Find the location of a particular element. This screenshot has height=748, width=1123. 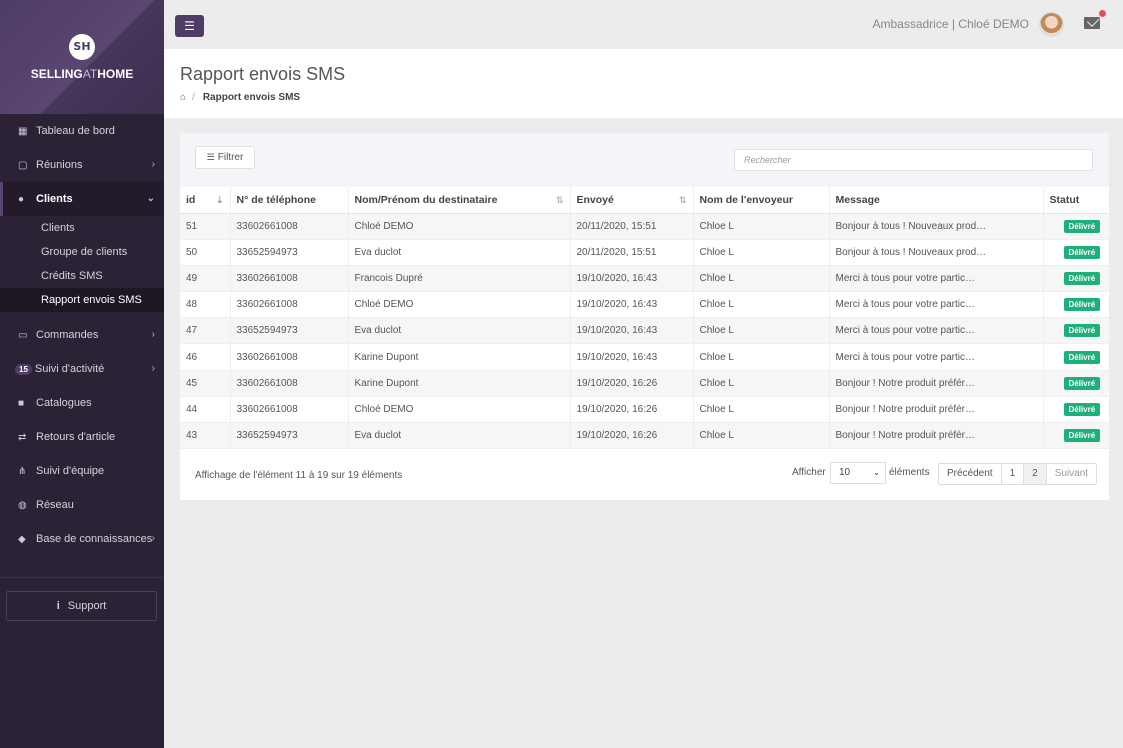

pagination-next: Suivant is located at coordinates (1071, 474).